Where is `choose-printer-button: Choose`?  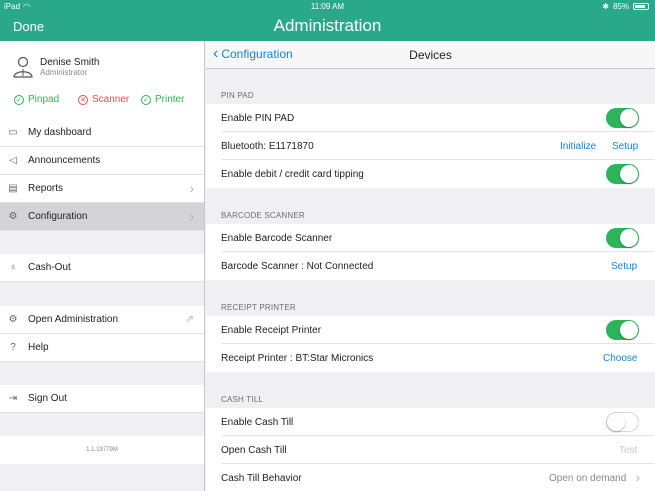
choose-printer-button: Choose is located at coordinates (620, 358).